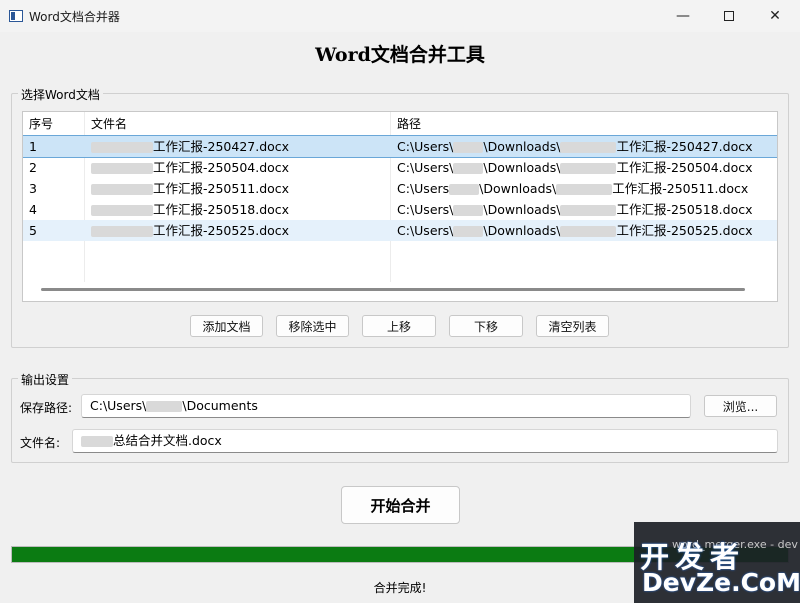  I want to click on watermark-overlay: word_merger.exe - dev 开发者 DevZe.CoM, so click(717, 562).